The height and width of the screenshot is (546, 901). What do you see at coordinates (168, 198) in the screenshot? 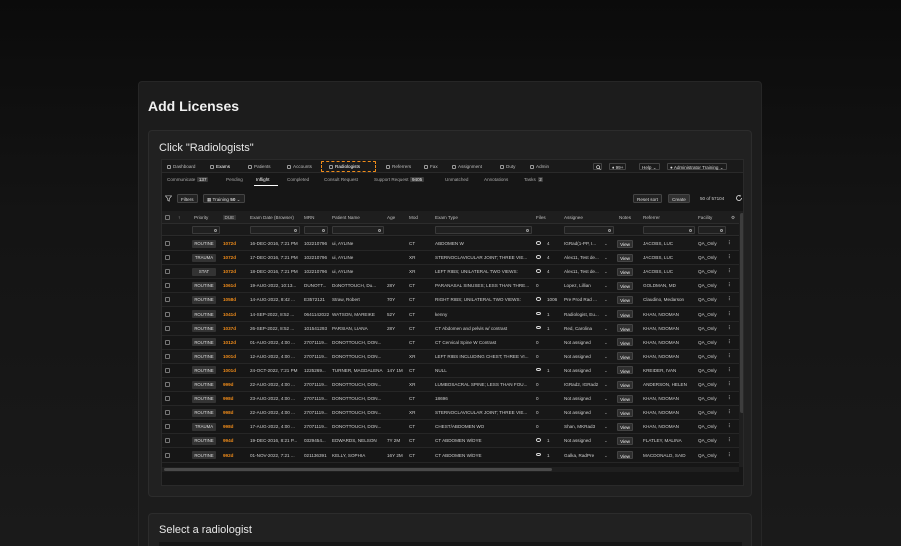
I see `filter-icon` at bounding box center [168, 198].